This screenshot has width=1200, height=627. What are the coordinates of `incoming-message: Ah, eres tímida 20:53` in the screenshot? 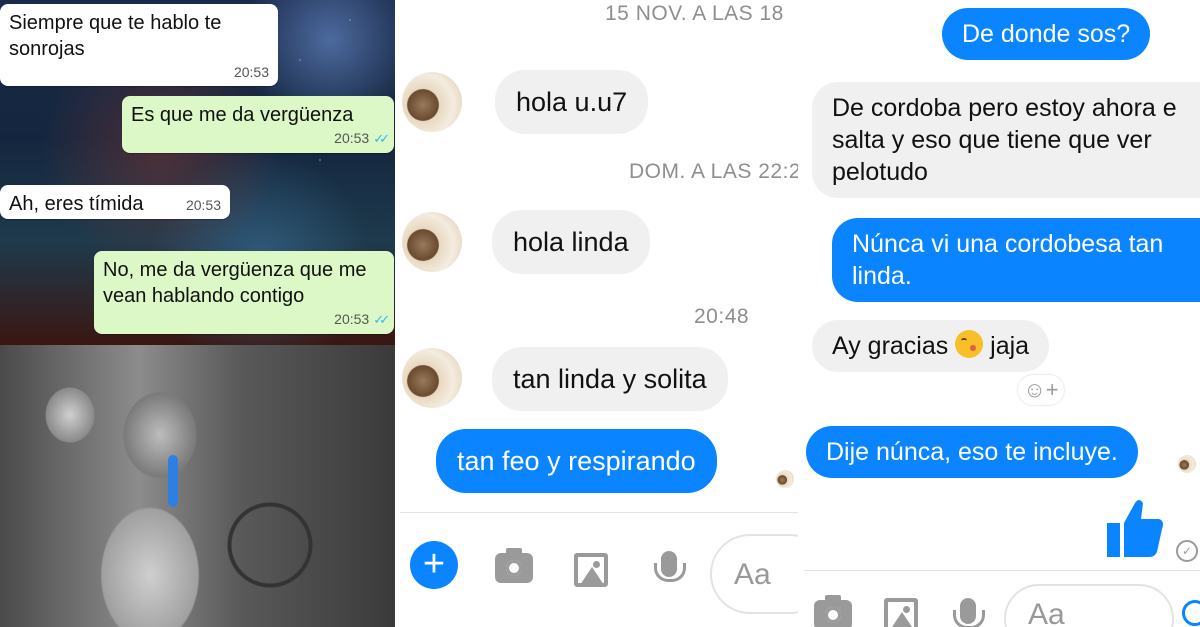 It's located at (115, 202).